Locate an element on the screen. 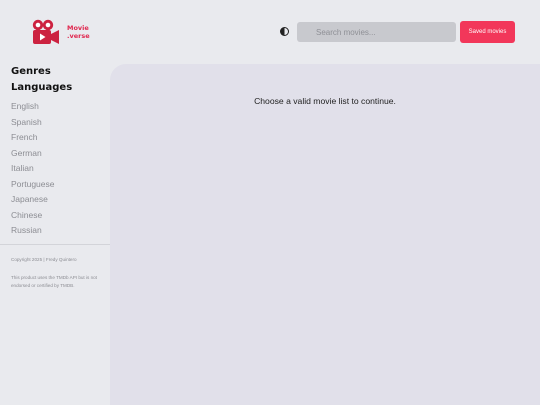  sidebar-item-chinese: Chinese is located at coordinates (26, 215).